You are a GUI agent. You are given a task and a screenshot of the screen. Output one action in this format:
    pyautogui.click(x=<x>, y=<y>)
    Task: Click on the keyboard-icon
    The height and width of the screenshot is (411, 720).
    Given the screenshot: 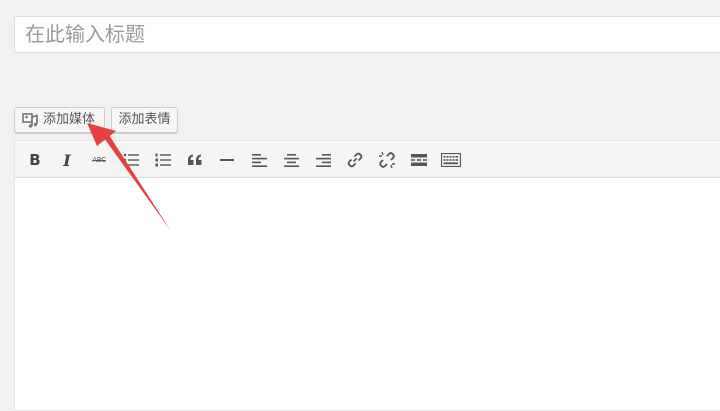 What is the action you would take?
    pyautogui.click(x=451, y=160)
    